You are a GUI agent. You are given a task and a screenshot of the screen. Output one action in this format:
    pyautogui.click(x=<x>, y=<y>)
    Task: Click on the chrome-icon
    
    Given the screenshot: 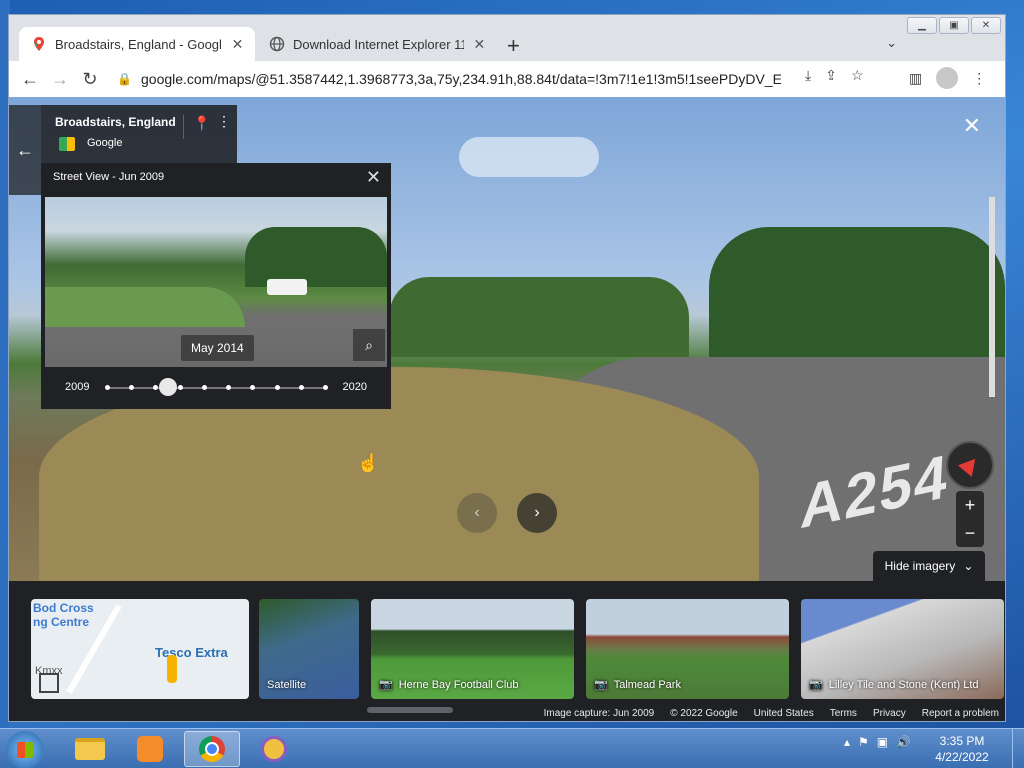 What is the action you would take?
    pyautogui.click(x=212, y=749)
    